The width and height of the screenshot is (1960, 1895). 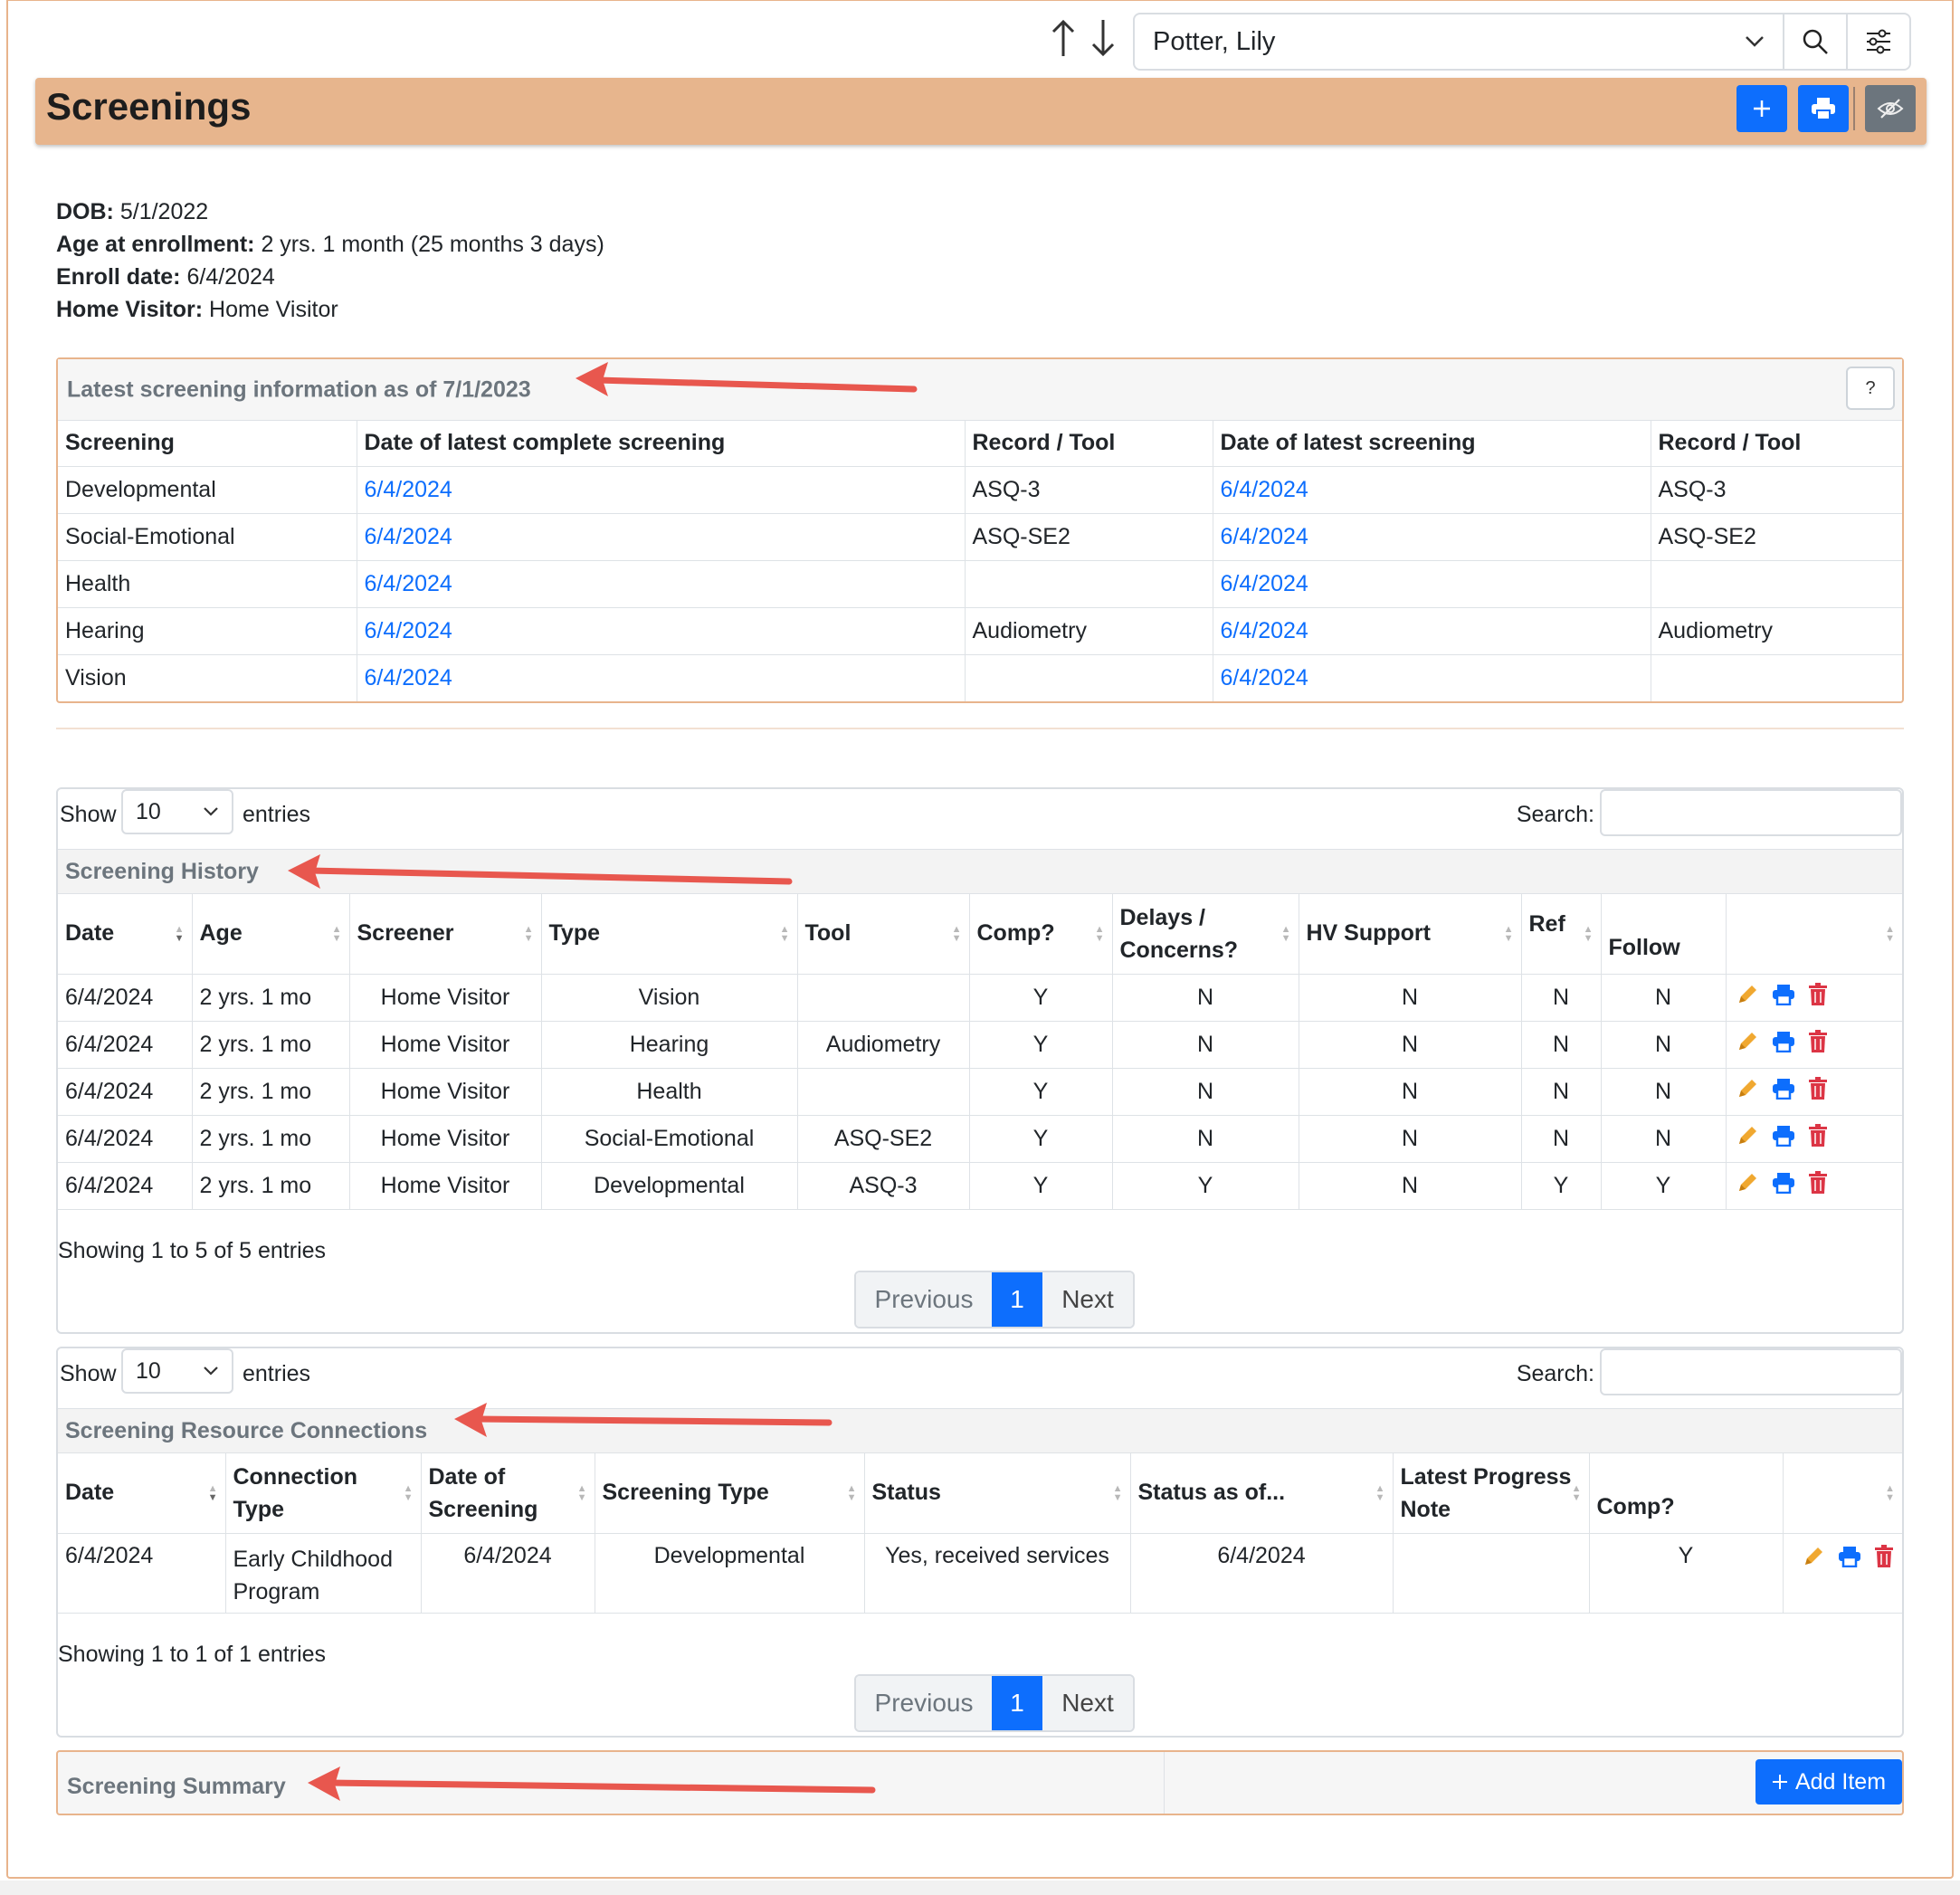 What do you see at coordinates (1458, 42) in the screenshot?
I see `client-select: Potter, Lily` at bounding box center [1458, 42].